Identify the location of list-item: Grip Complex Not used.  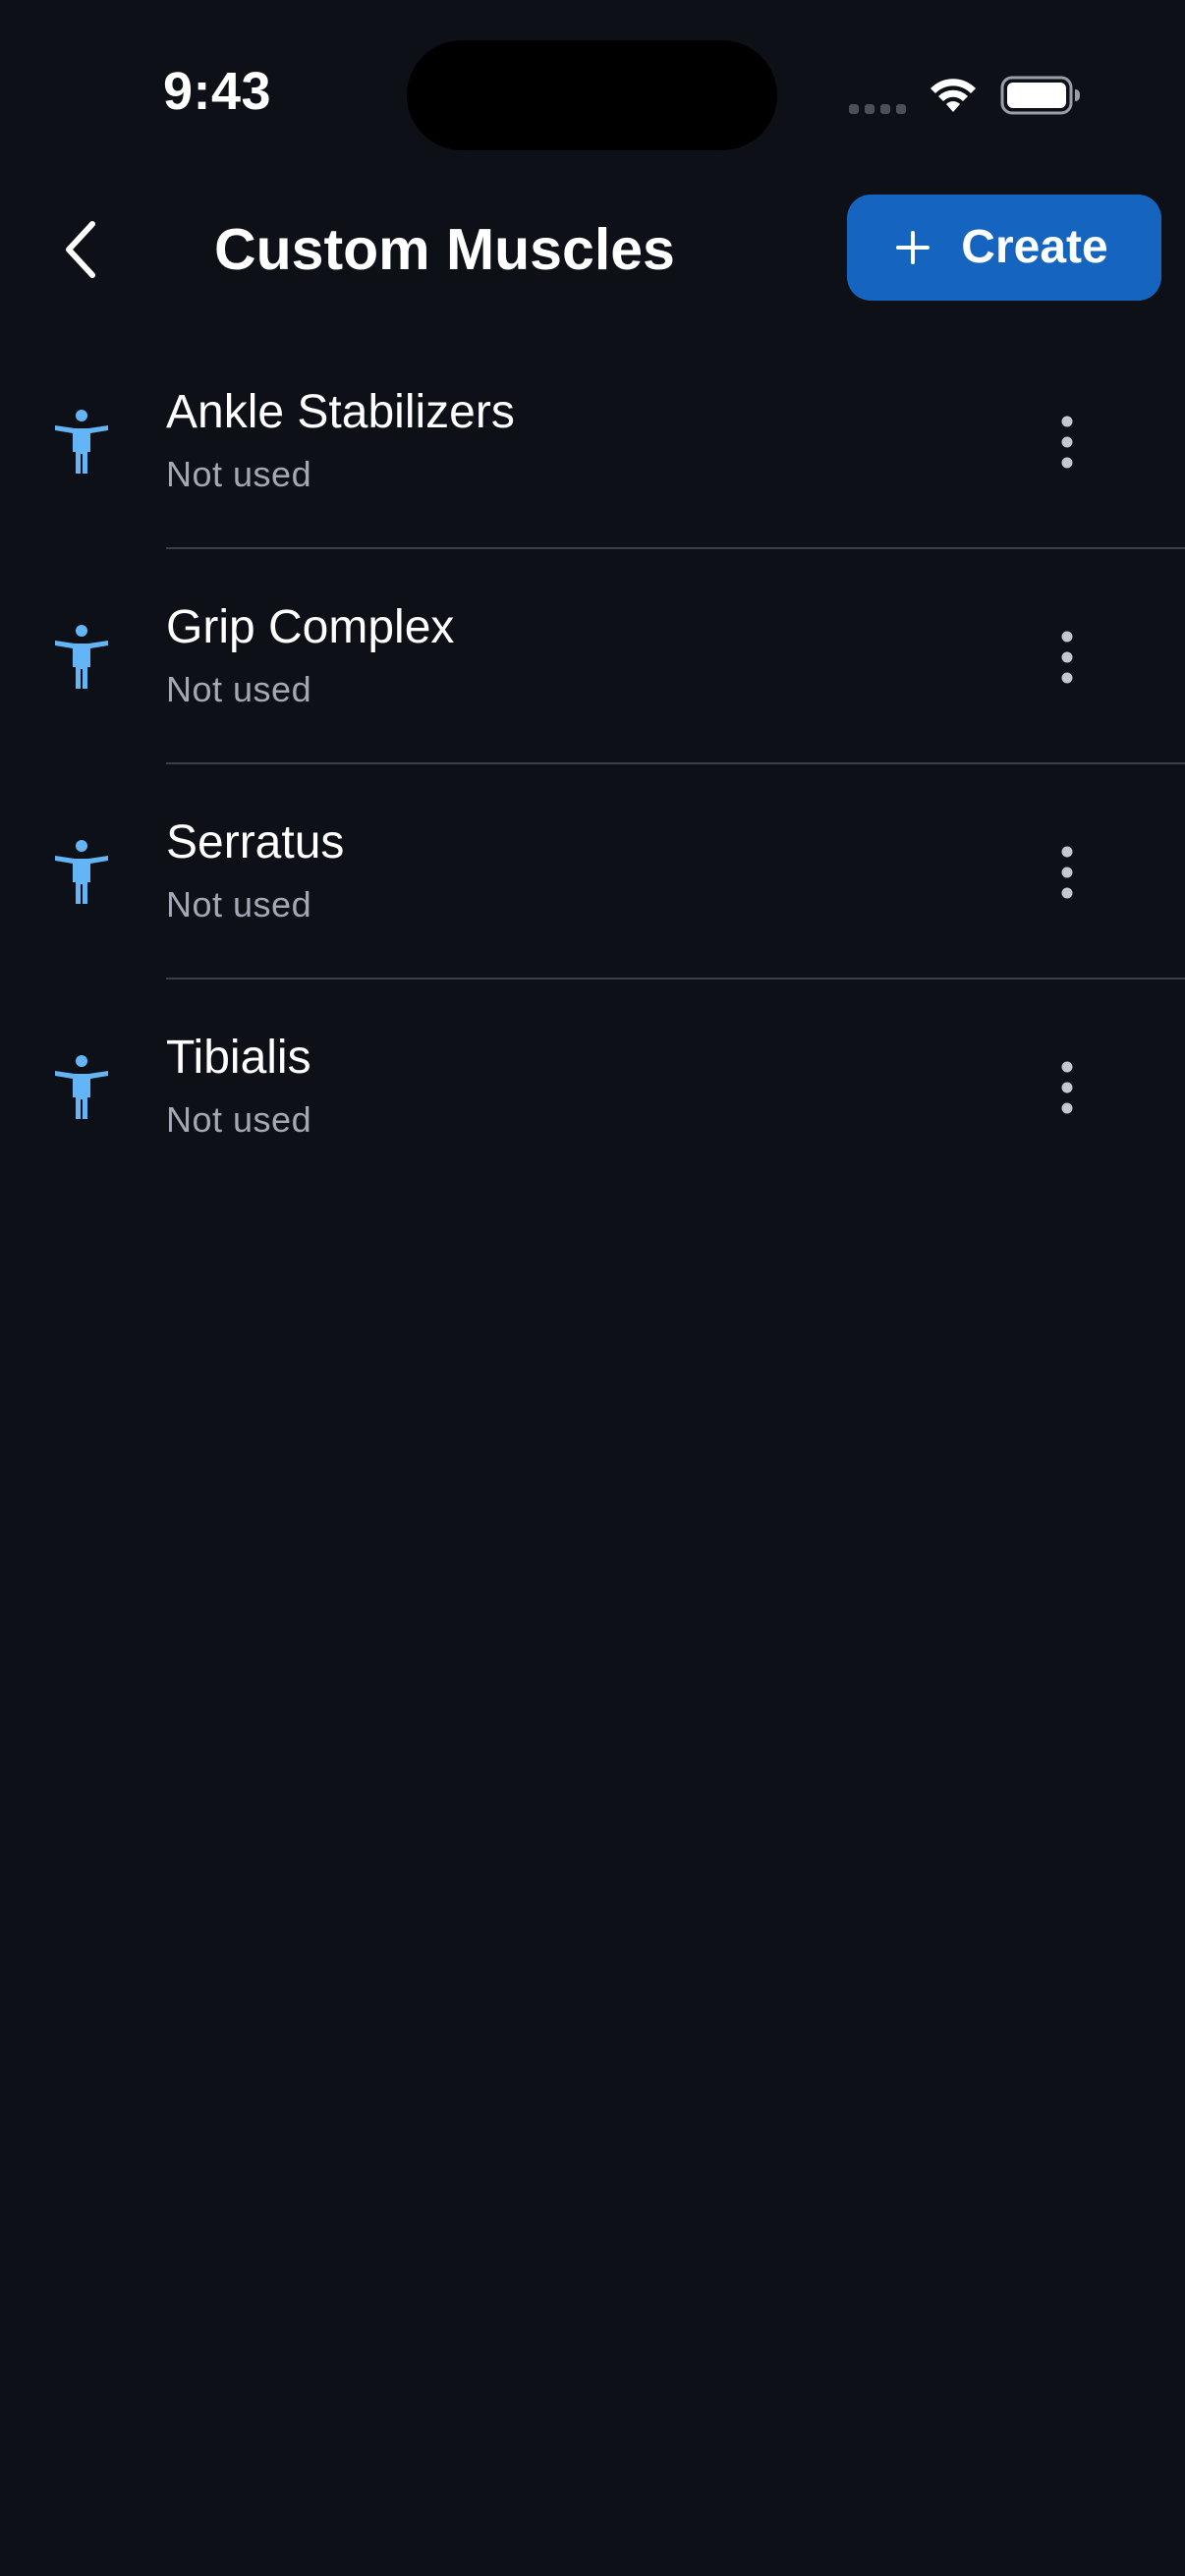
(592, 656).